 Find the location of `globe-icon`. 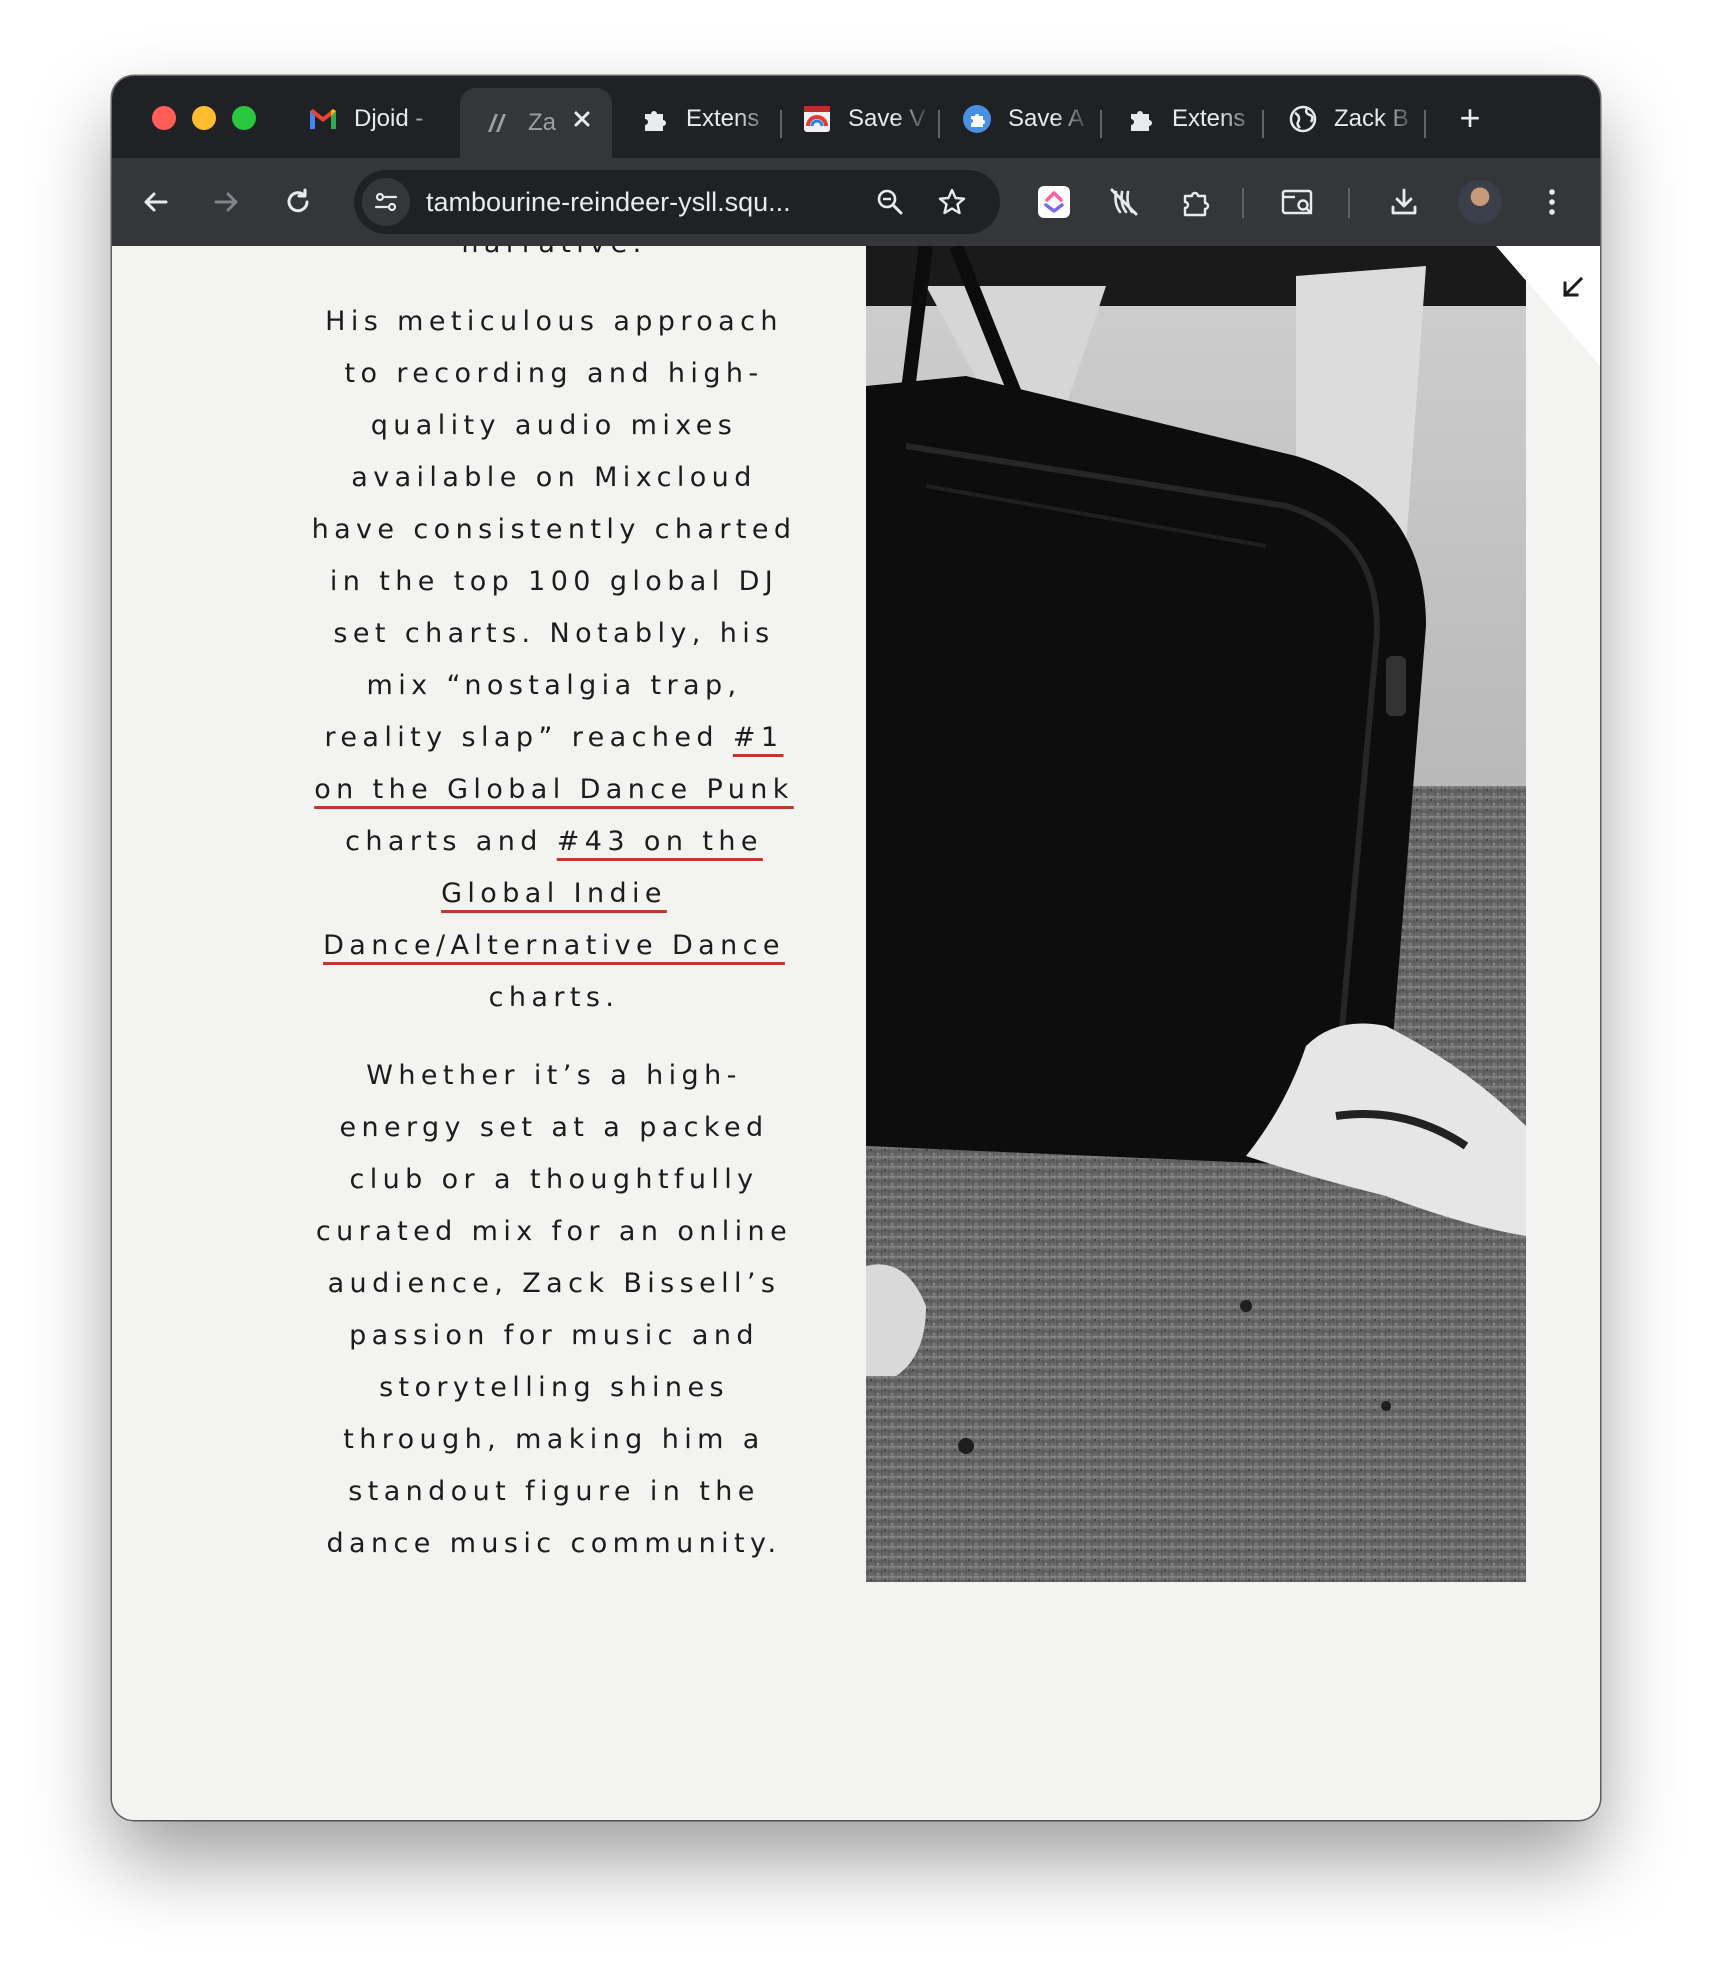

globe-icon is located at coordinates (1303, 119).